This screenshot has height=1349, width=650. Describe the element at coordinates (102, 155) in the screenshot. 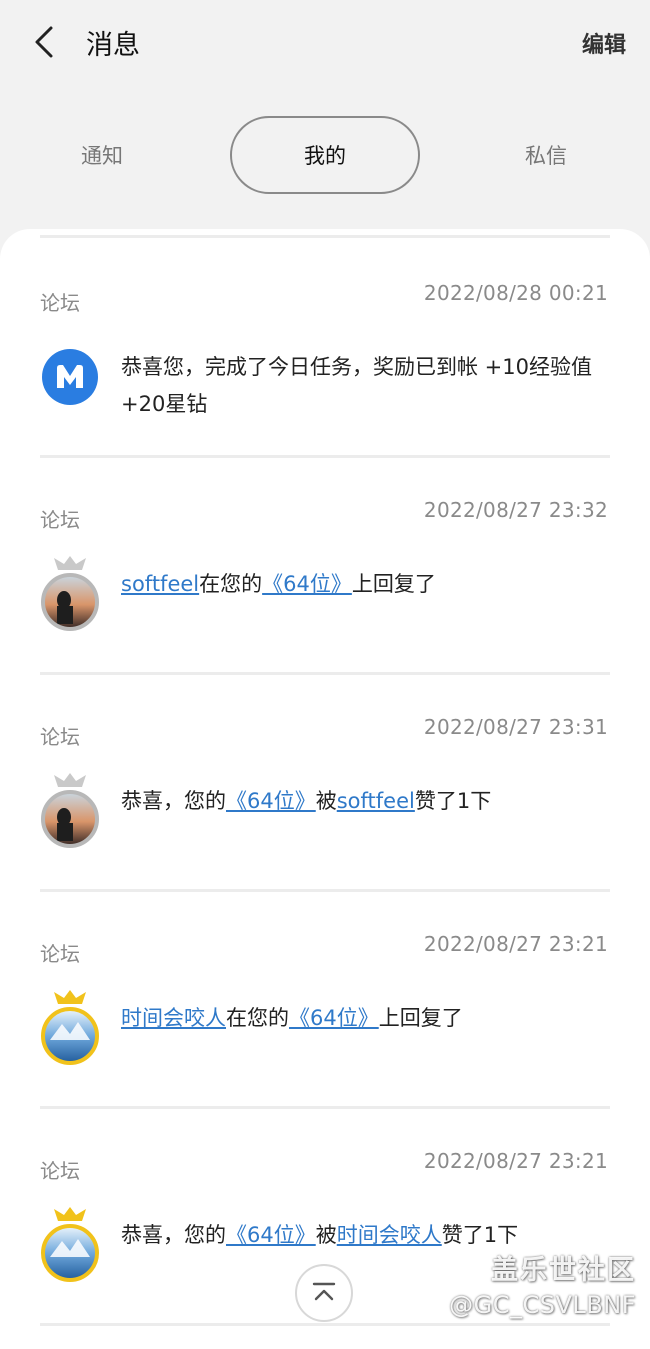

I see `tab-notifications: 通知` at that location.